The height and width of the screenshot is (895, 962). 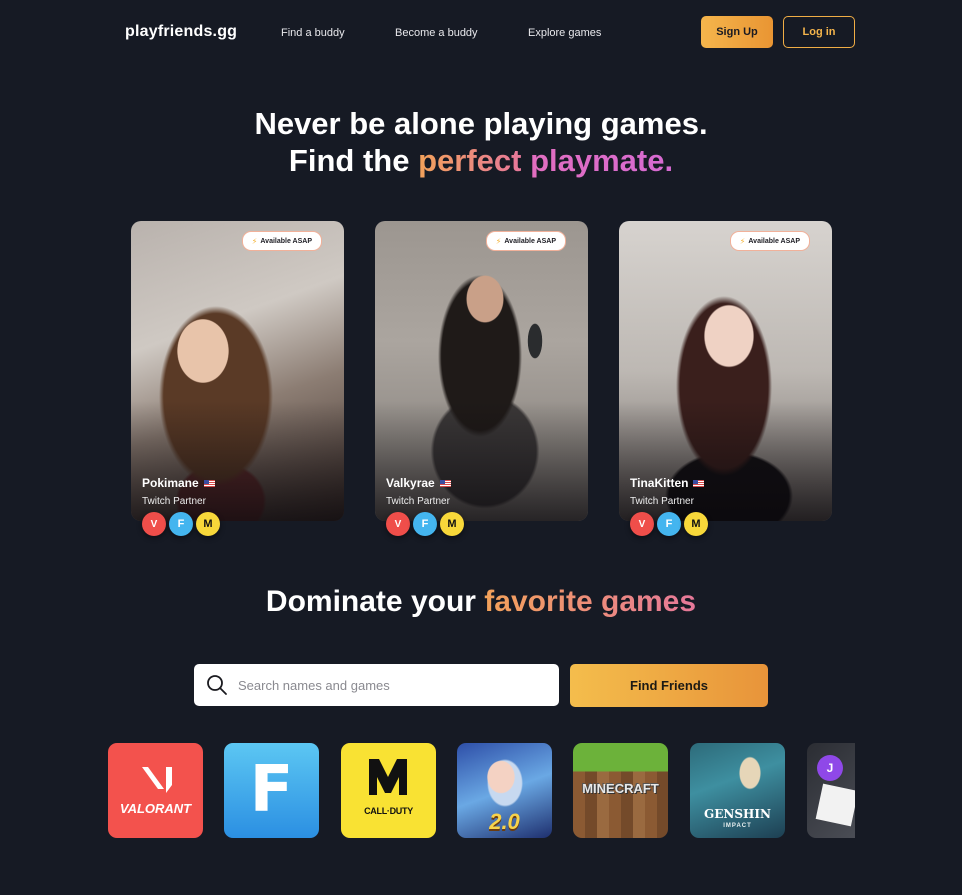 What do you see at coordinates (157, 780) in the screenshot?
I see `valorant-logo-icon` at bounding box center [157, 780].